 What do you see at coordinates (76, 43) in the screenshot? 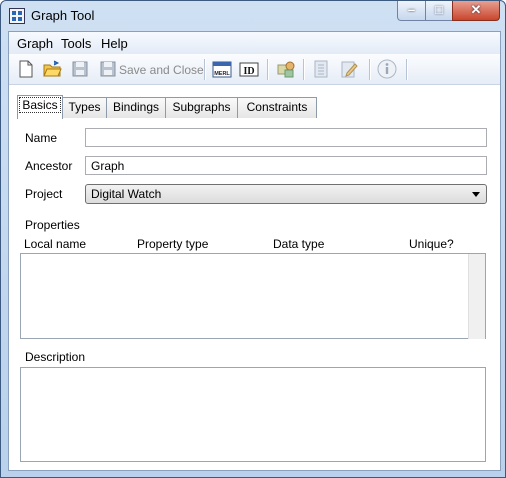
I see `menu-tools: Tools` at bounding box center [76, 43].